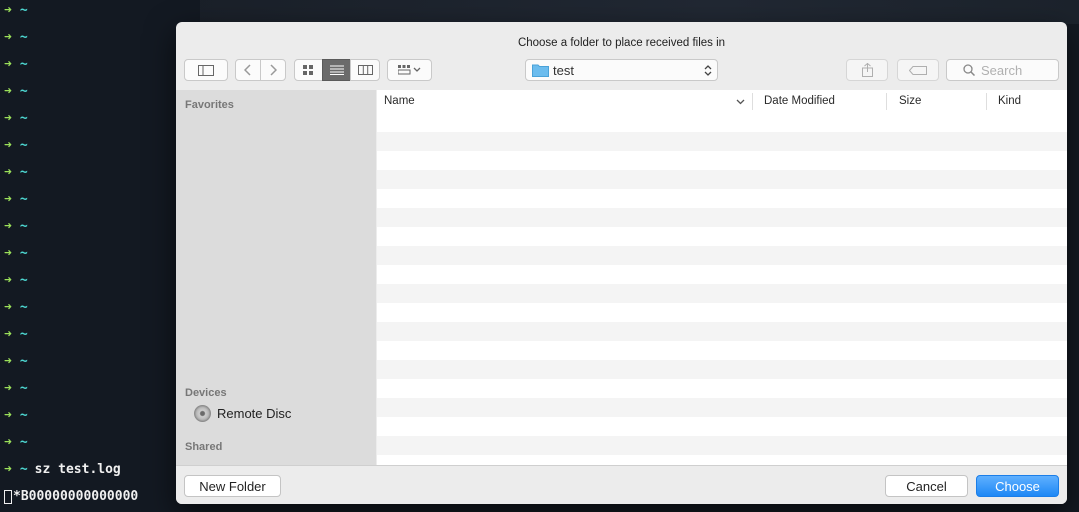 This screenshot has height=512, width=1079. I want to click on search-field: Search, so click(1002, 70).